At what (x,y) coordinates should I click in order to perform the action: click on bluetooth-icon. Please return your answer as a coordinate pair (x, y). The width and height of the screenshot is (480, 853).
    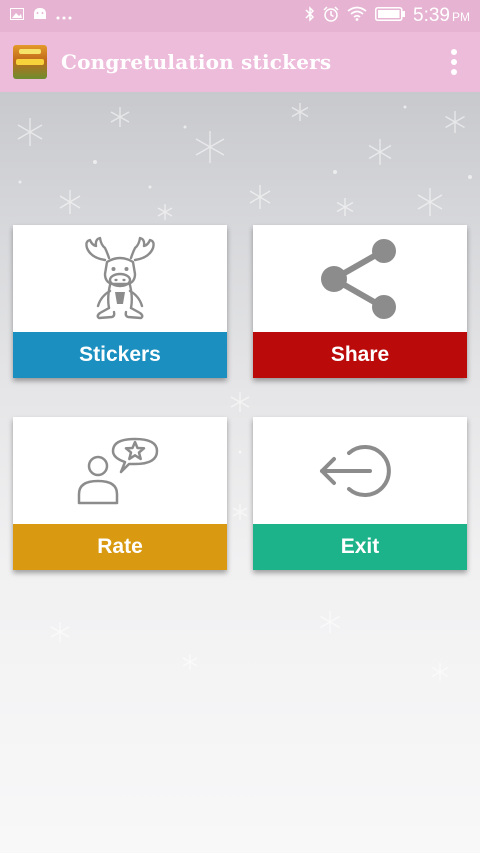
    Looking at the image, I should click on (310, 16).